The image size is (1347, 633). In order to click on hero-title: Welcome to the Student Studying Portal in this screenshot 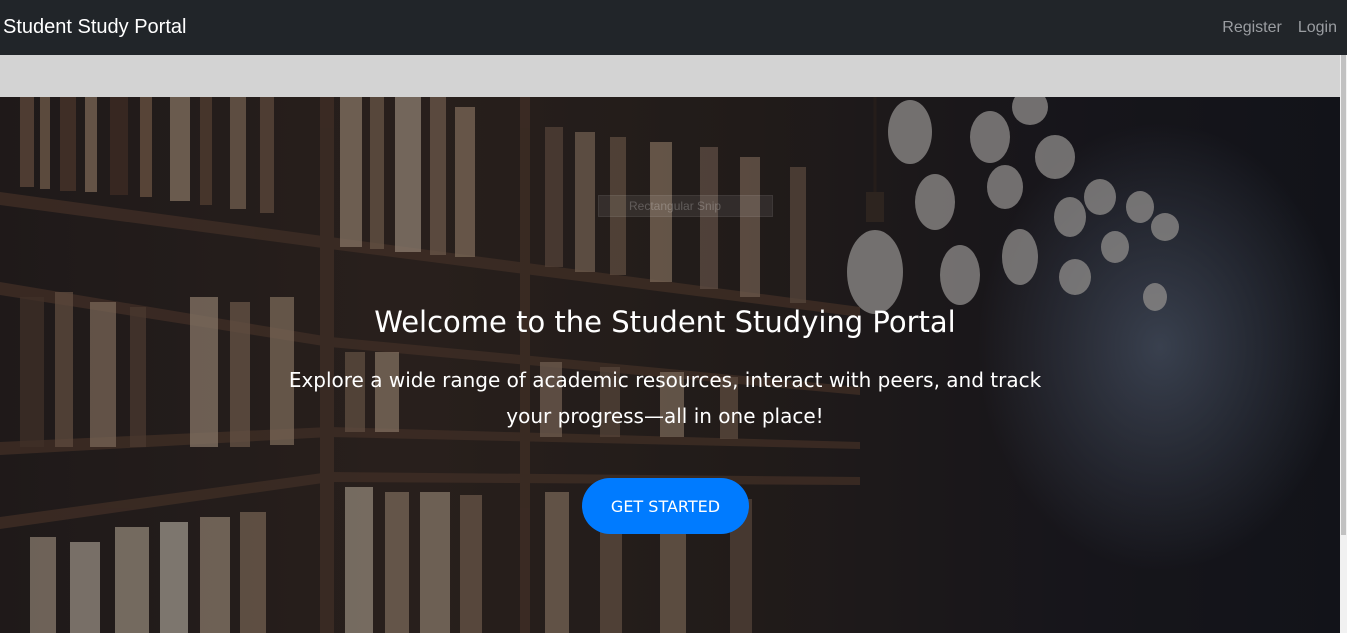, I will do `click(665, 322)`.